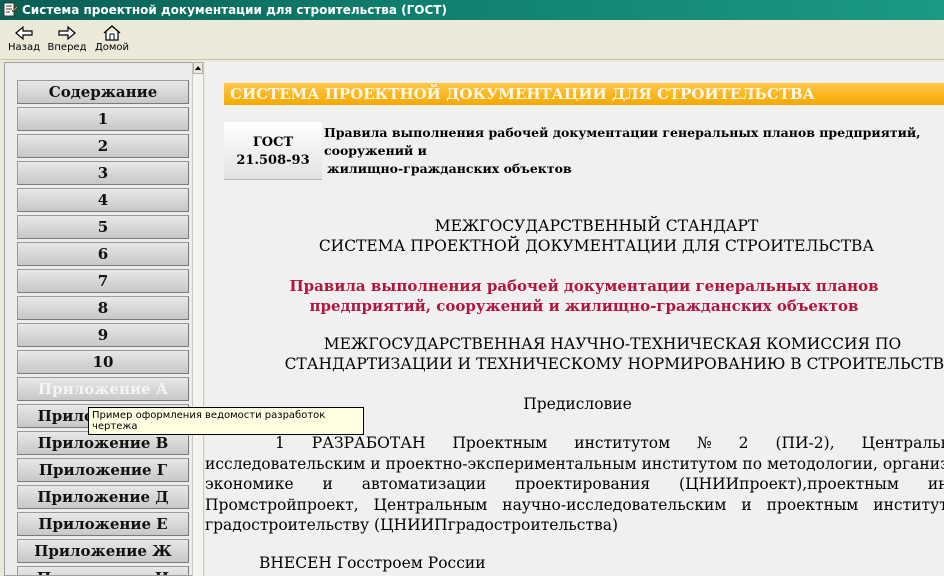  I want to click on scroll-up-arrow-icon, so click(198, 68).